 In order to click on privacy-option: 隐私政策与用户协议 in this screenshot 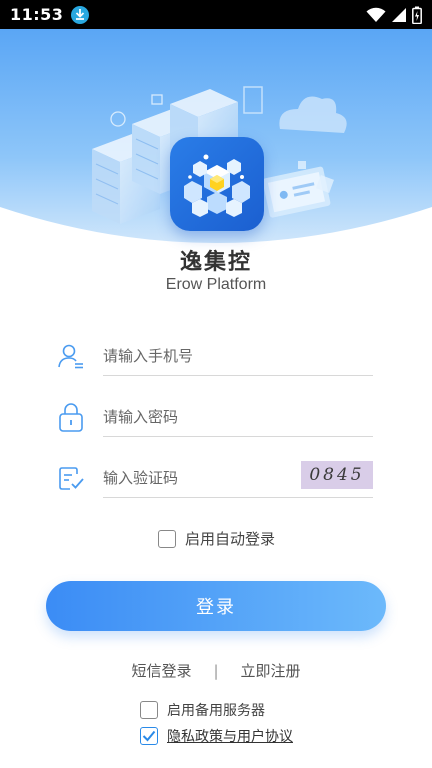, I will do `click(216, 736)`.